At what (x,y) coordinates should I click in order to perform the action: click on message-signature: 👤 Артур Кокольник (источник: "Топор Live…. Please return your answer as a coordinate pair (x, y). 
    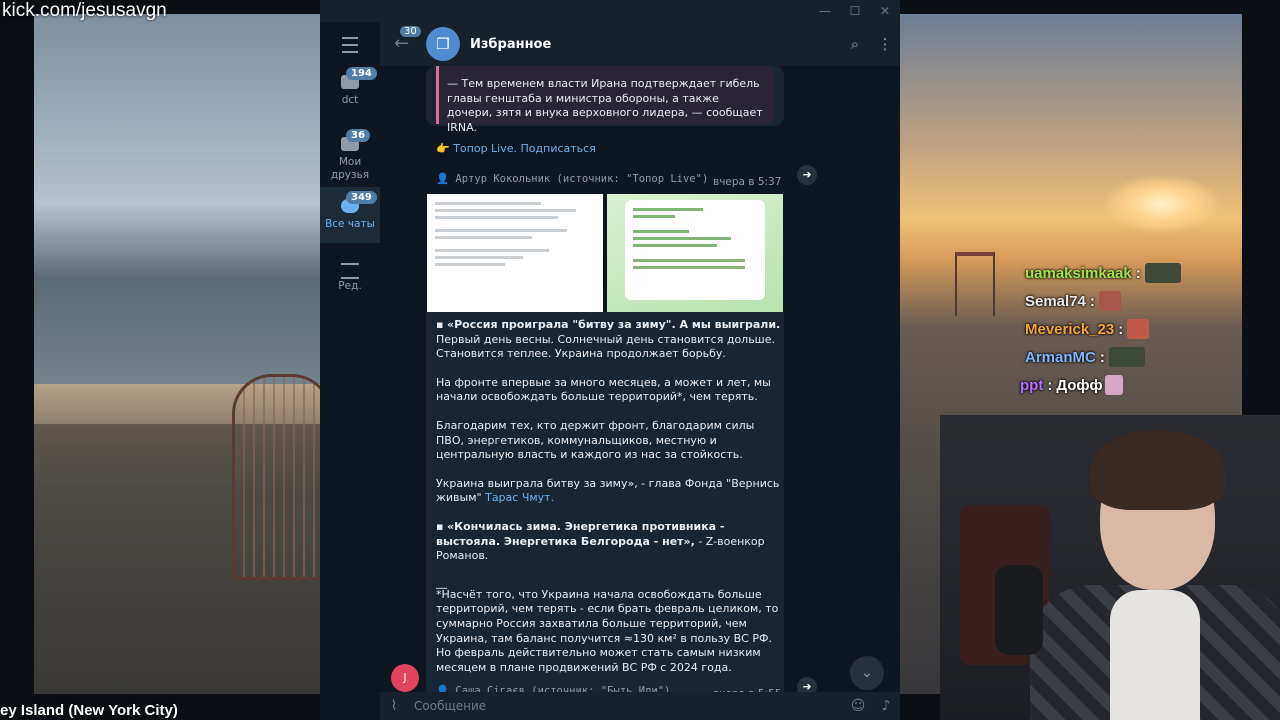
    Looking at the image, I should click on (572, 178).